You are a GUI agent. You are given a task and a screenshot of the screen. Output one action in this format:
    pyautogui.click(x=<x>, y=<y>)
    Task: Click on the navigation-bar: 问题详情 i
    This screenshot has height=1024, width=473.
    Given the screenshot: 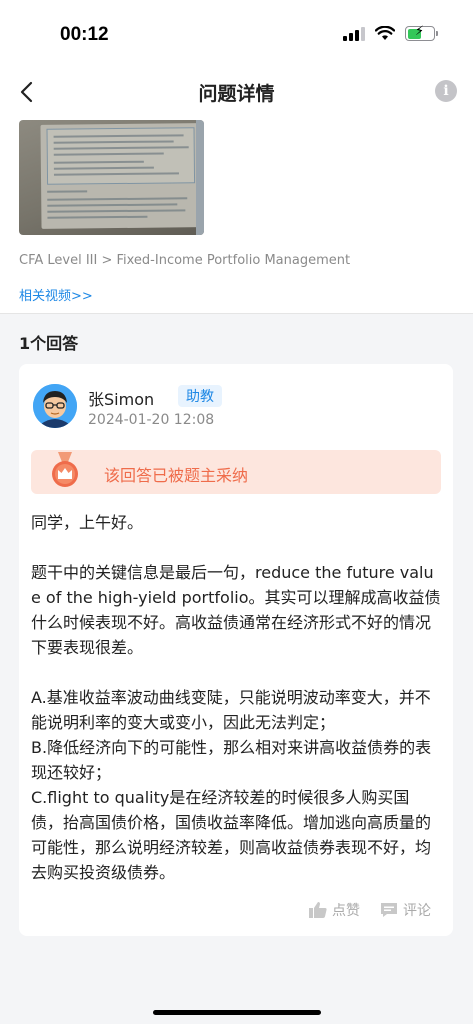 What is the action you would take?
    pyautogui.click(x=236, y=92)
    